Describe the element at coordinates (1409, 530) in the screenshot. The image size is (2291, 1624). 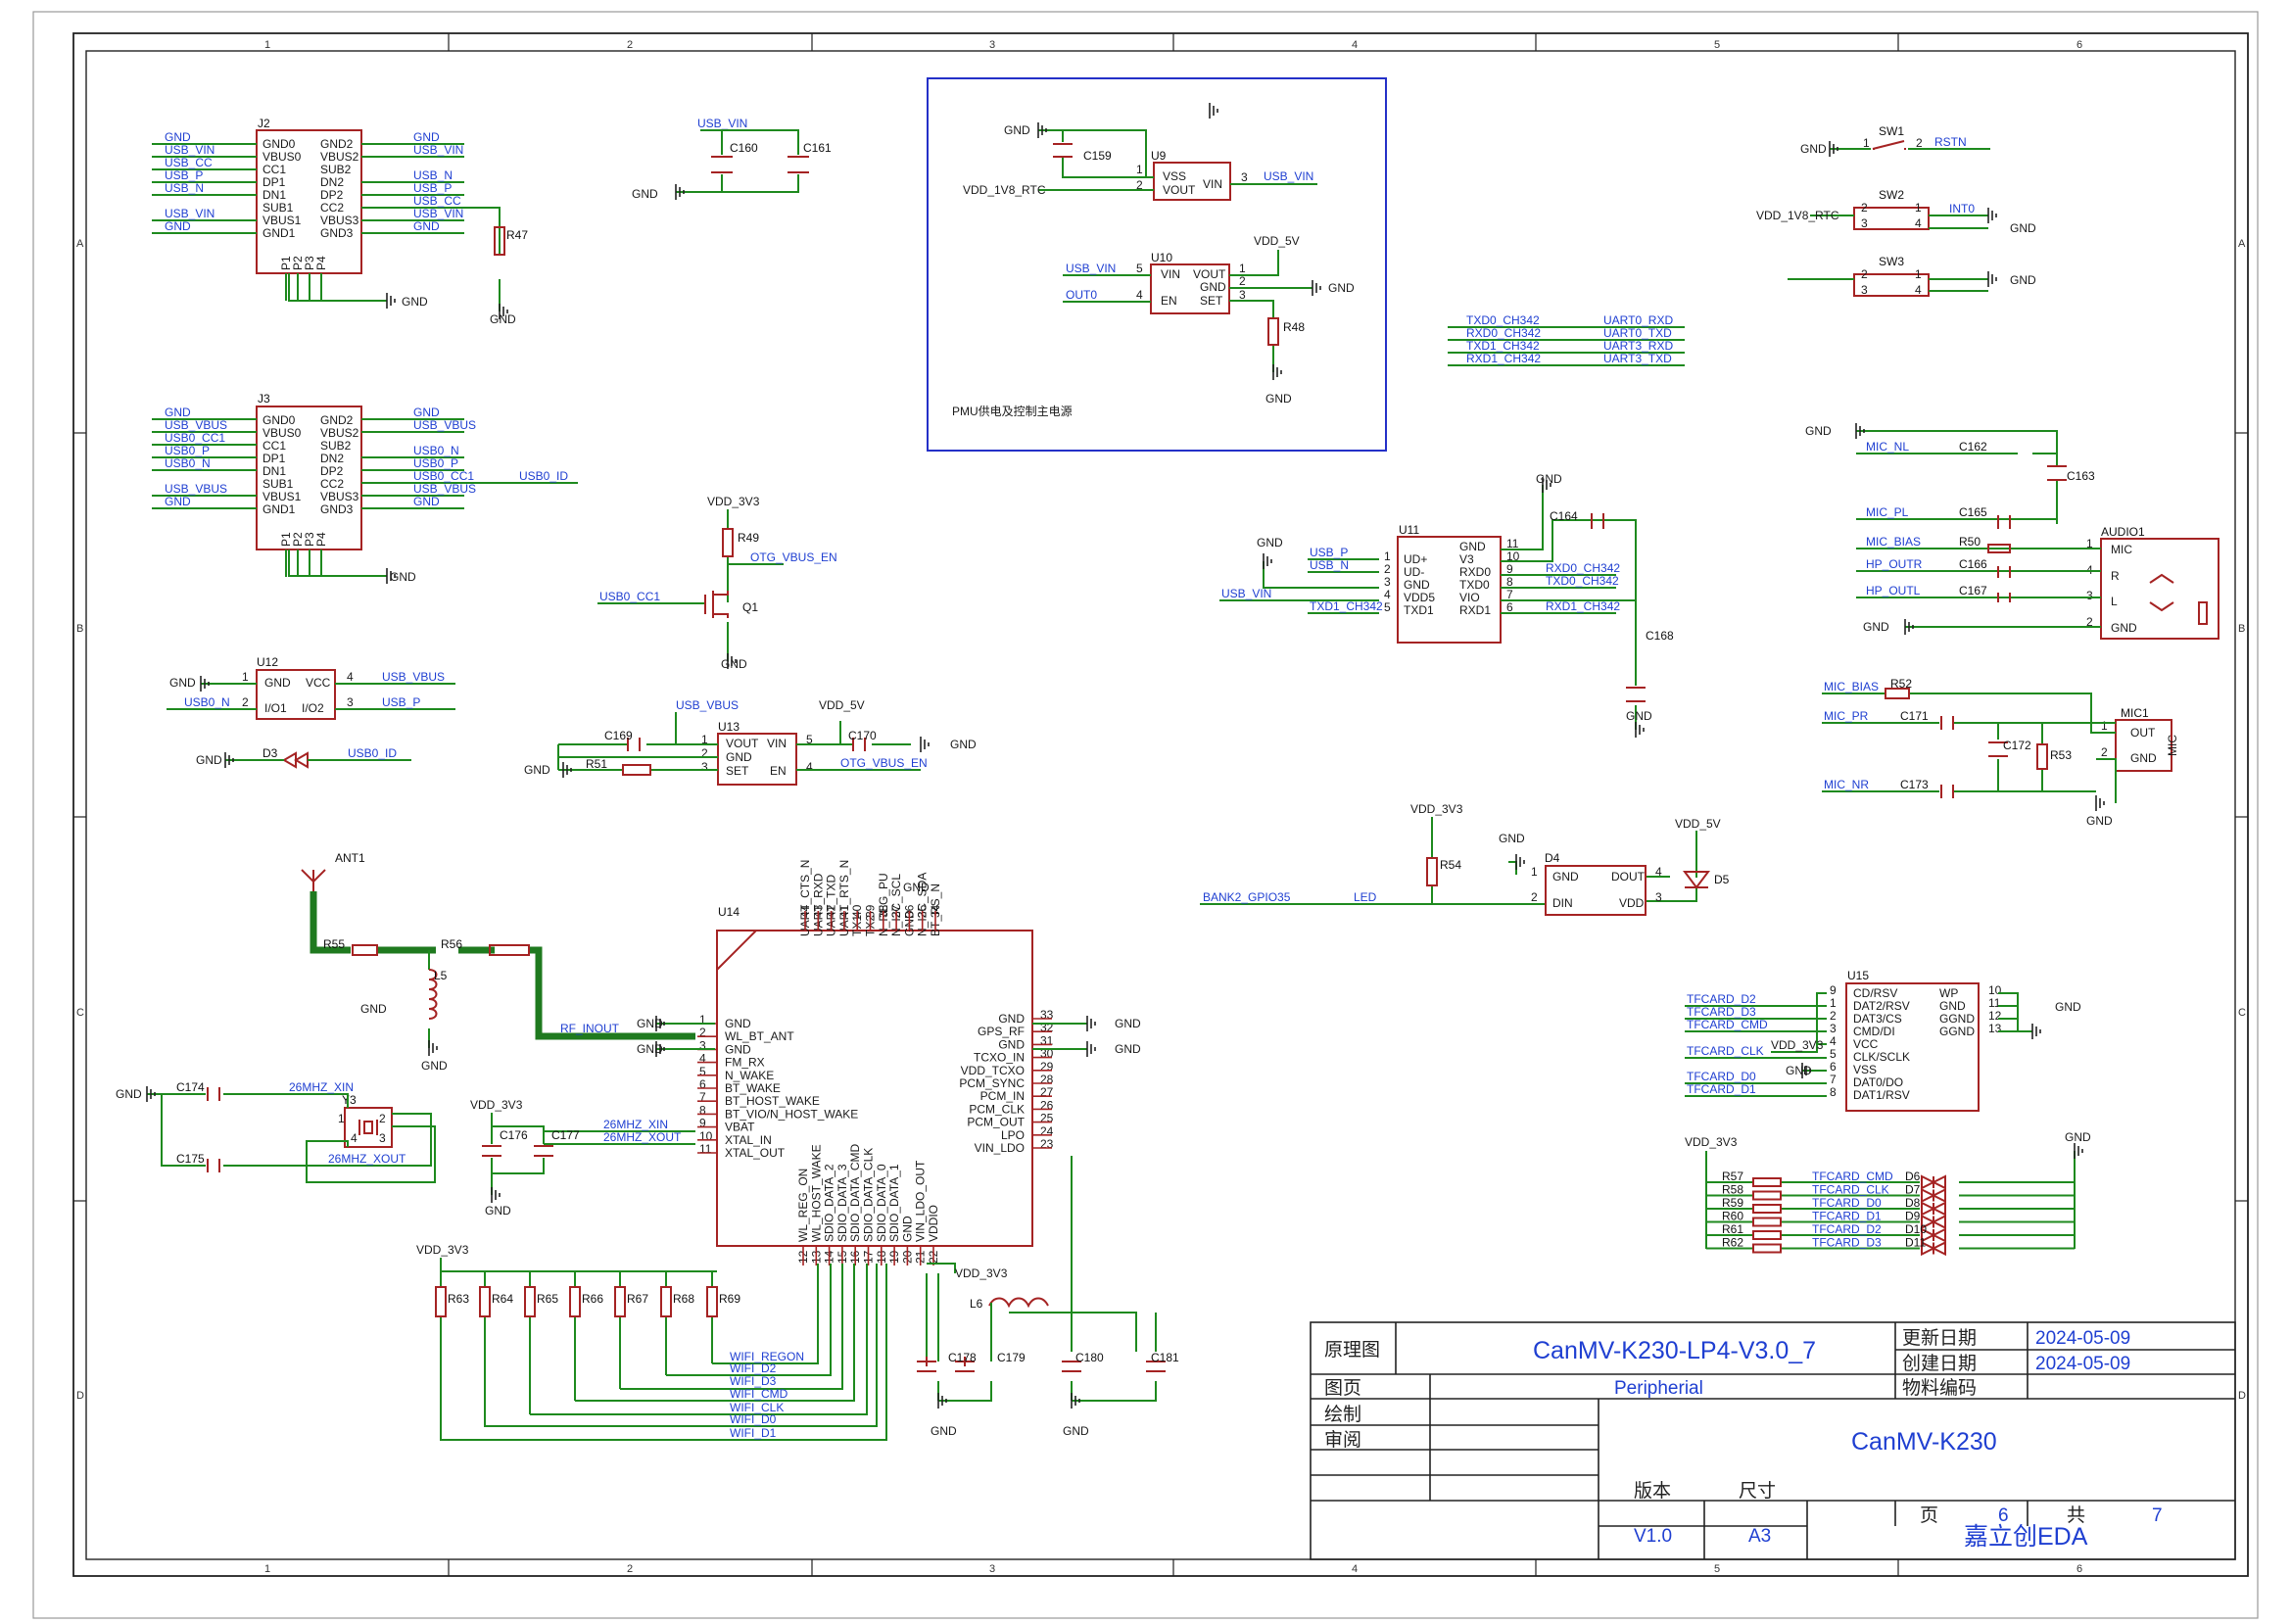
I see `svg-text: U11` at that location.